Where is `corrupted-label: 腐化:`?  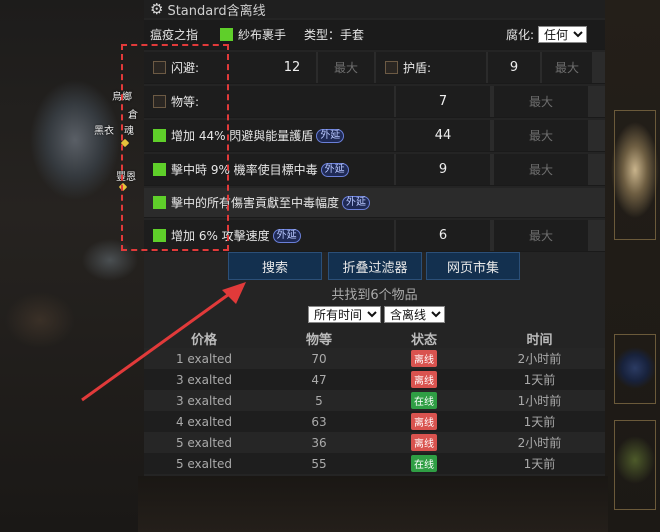
corrupted-label: 腐化: is located at coordinates (520, 35).